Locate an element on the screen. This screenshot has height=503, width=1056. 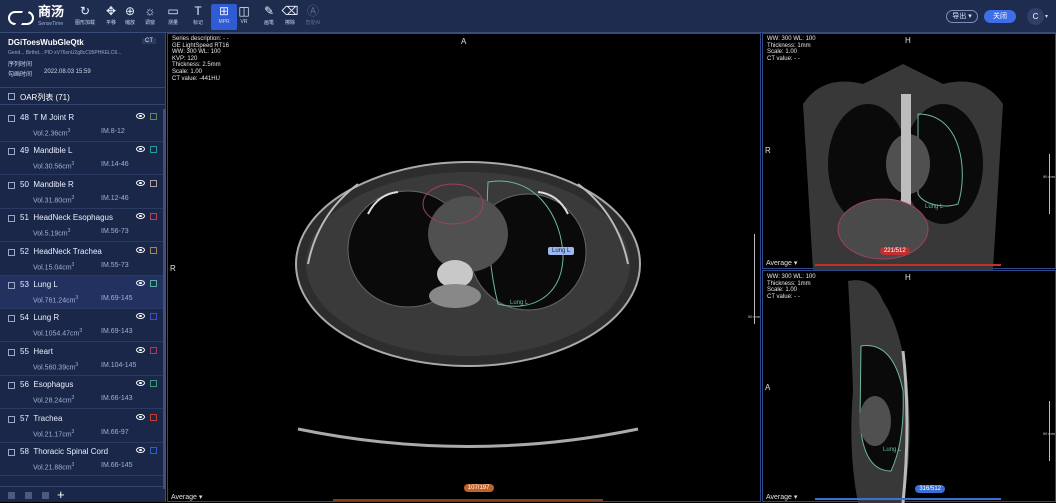
oar-index: 49 is located at coordinates (24, 151).